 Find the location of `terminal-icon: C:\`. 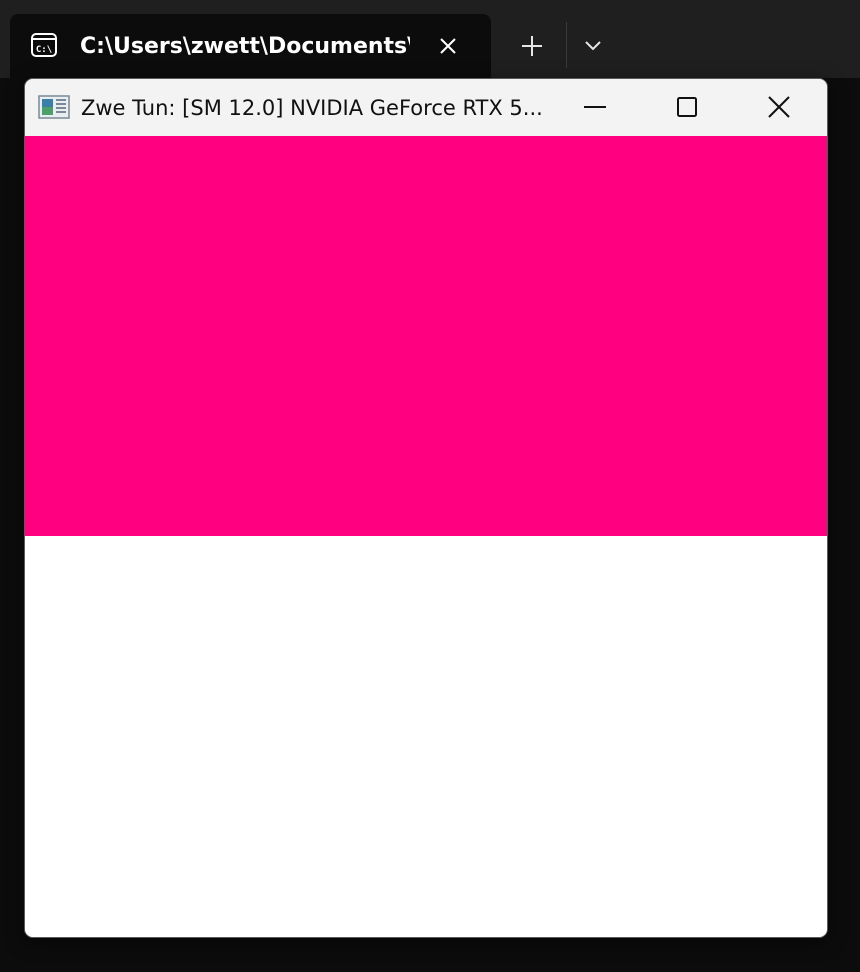

terminal-icon: C:\ is located at coordinates (44, 45).